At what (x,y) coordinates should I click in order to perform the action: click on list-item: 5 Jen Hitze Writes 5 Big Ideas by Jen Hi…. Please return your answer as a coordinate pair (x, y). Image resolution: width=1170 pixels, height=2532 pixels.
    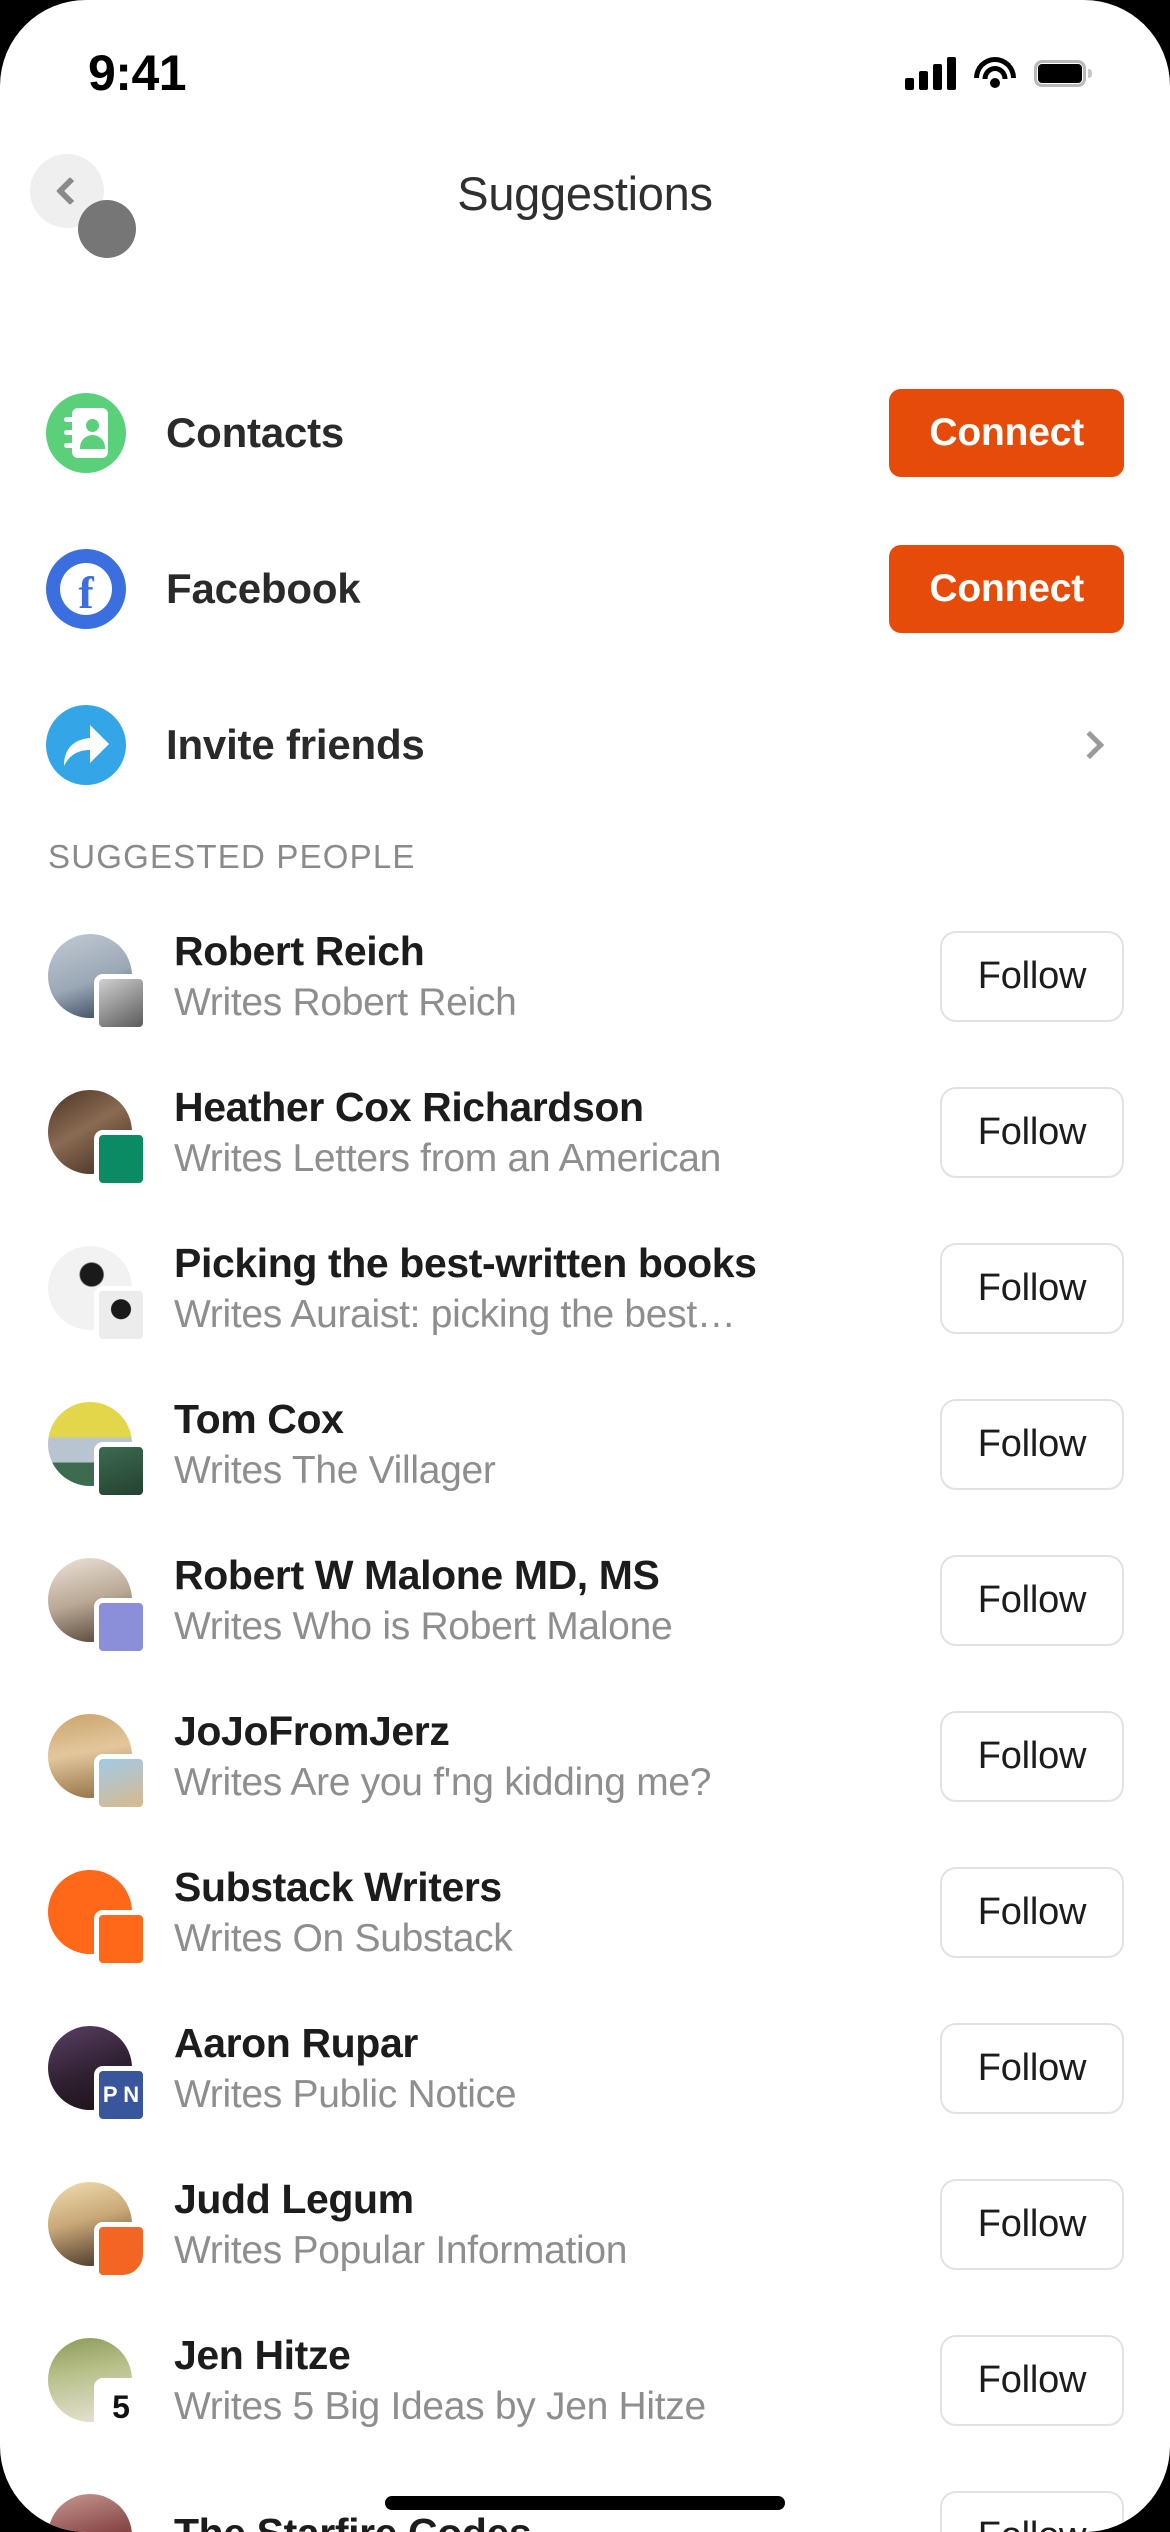
    Looking at the image, I should click on (585, 2380).